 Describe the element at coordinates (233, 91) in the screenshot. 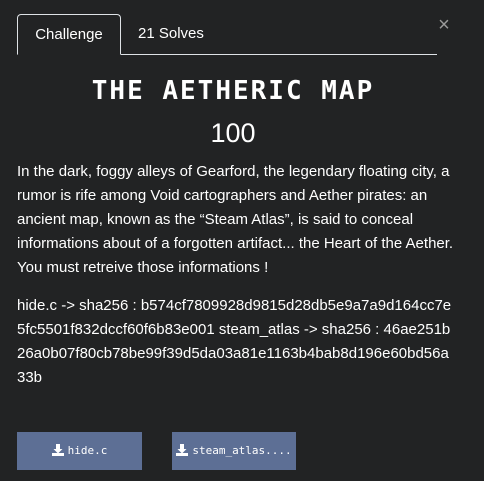

I see `challenge-title: THE AETHERIC MAP` at that location.